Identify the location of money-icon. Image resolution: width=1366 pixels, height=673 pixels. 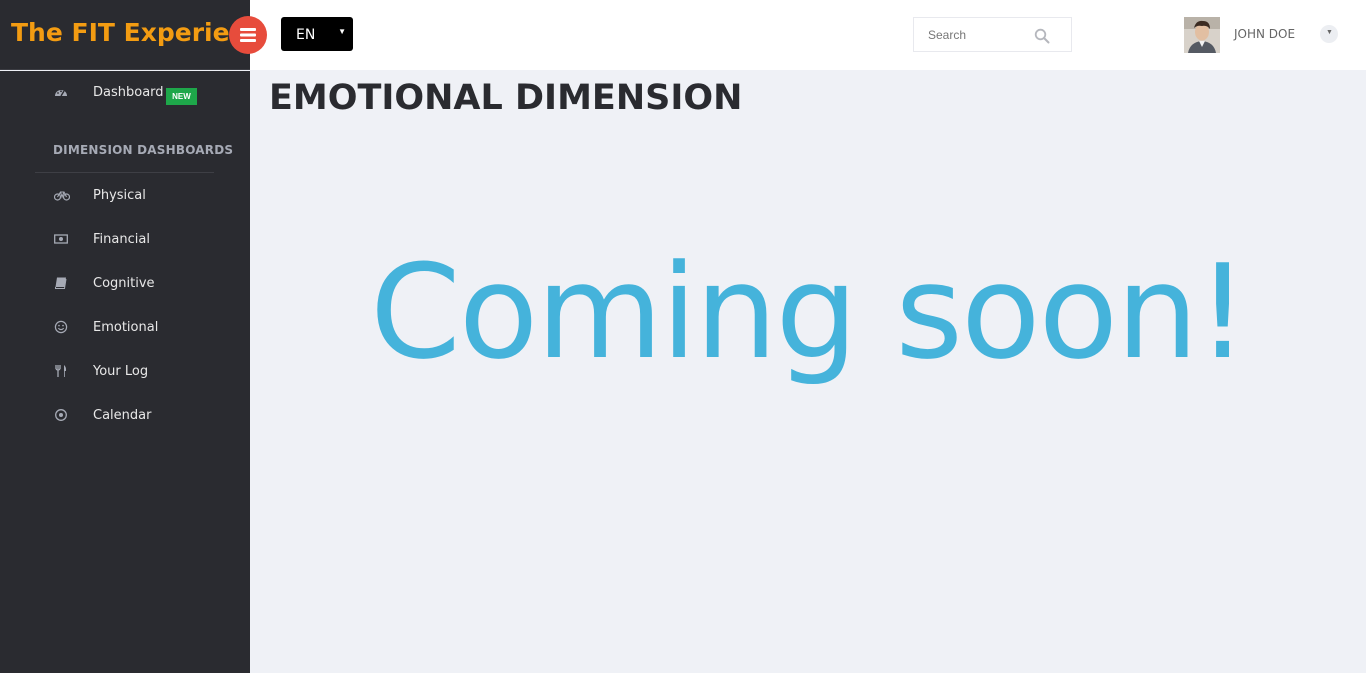
(61, 239).